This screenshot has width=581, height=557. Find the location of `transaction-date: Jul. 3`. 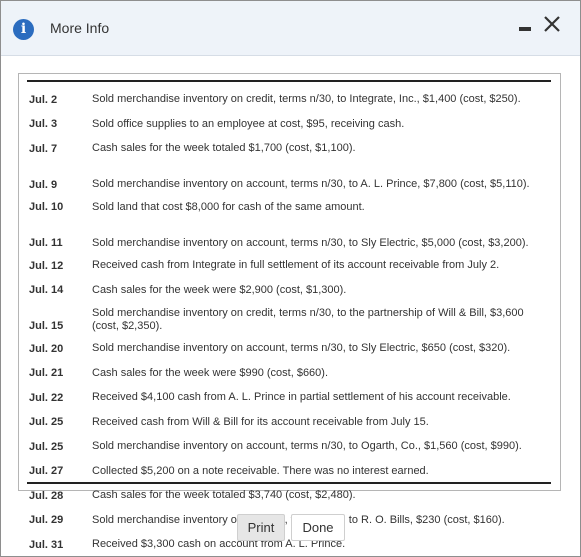

transaction-date: Jul. 3 is located at coordinates (43, 124).